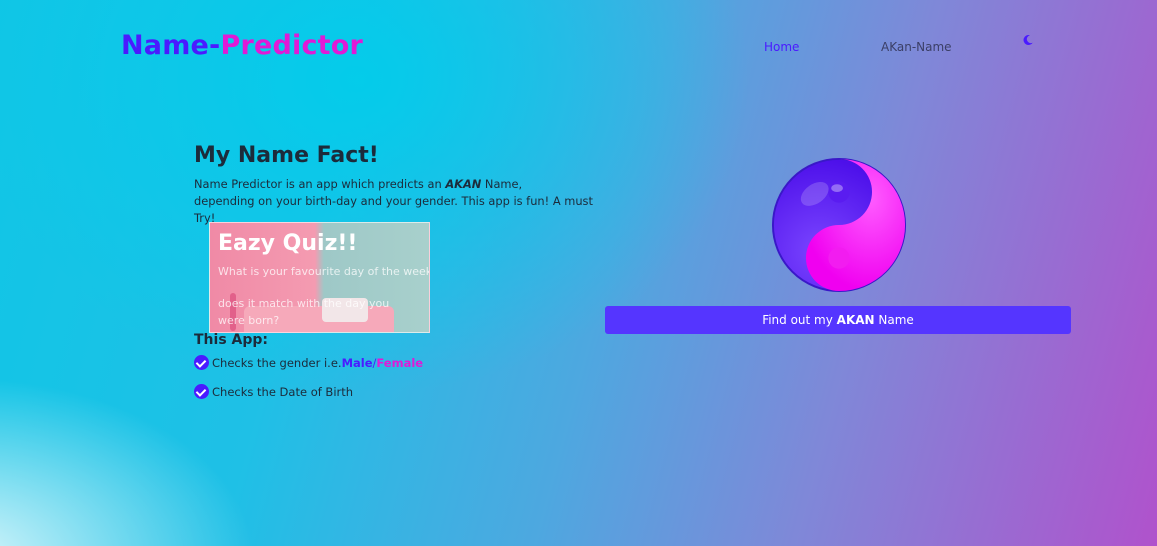 Image resolution: width=1157 pixels, height=546 pixels. I want to click on page-title: My Name Fact!, so click(286, 155).